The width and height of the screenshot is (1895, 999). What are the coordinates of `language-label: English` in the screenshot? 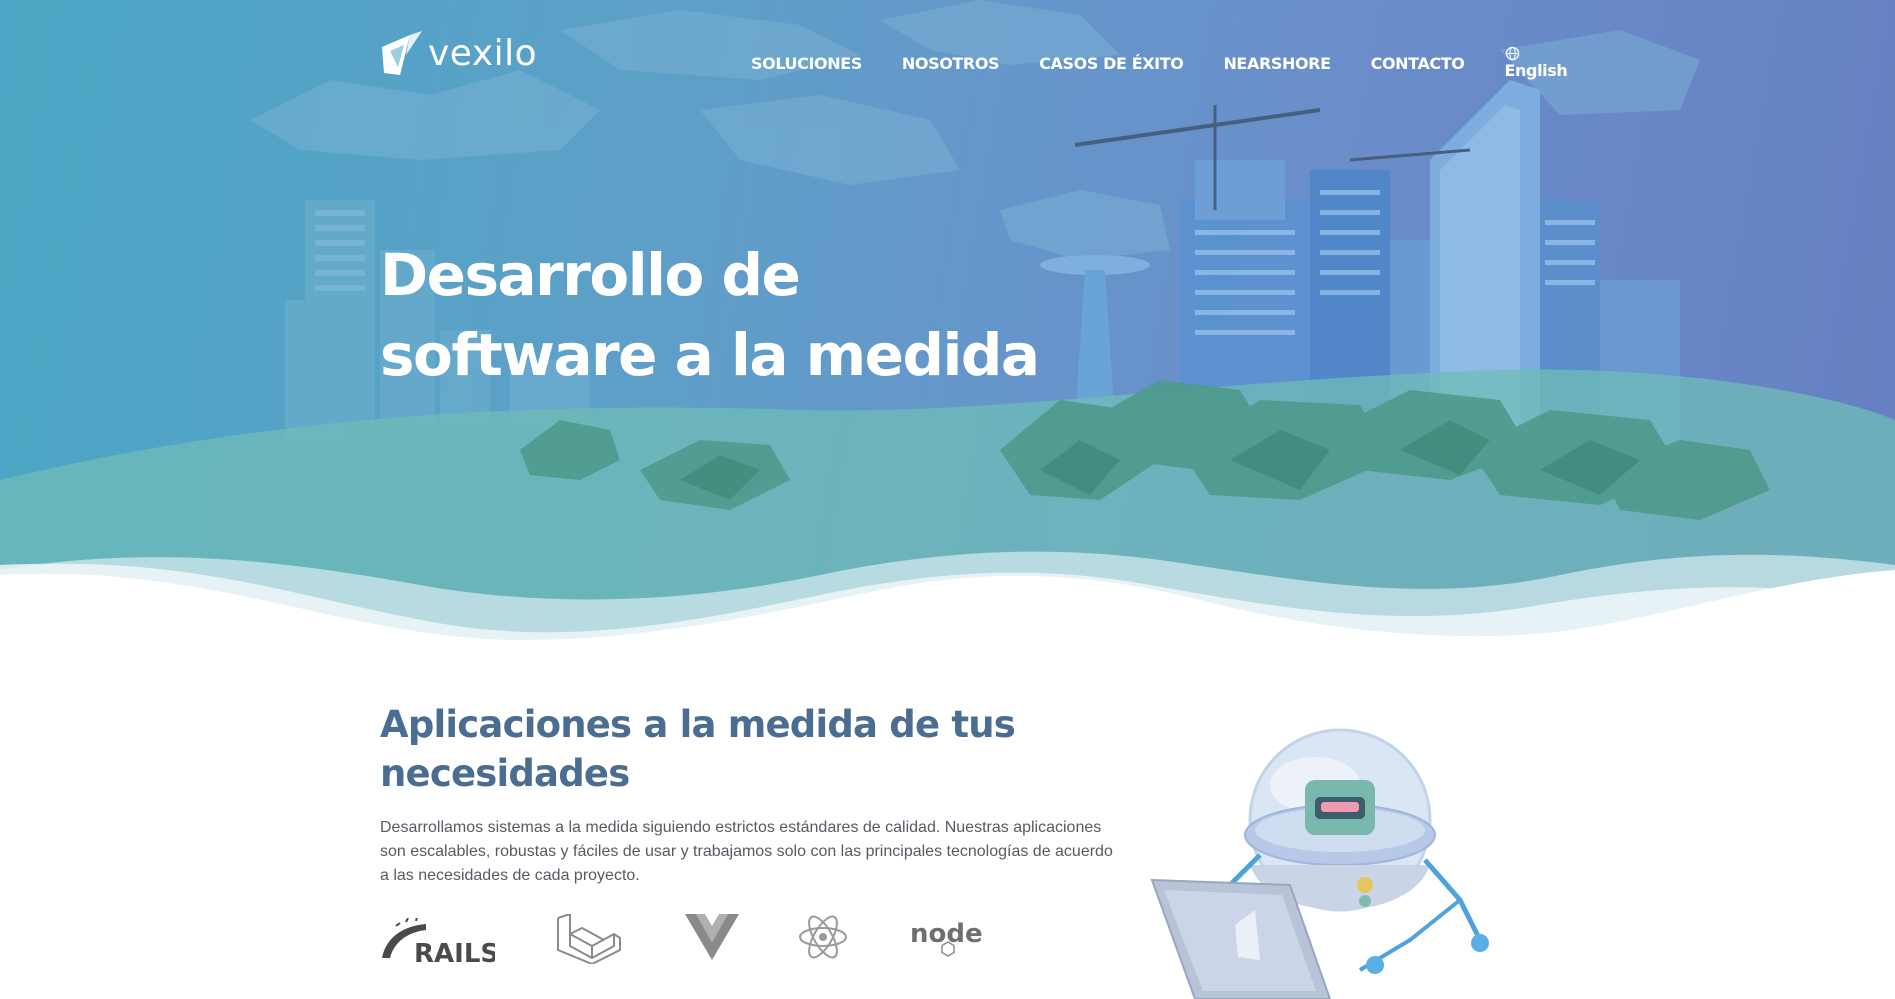 It's located at (1536, 70).